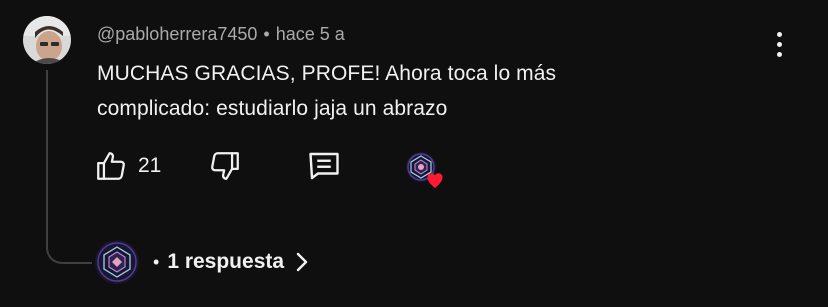  Describe the element at coordinates (117, 262) in the screenshot. I see `replier-avatar` at that location.